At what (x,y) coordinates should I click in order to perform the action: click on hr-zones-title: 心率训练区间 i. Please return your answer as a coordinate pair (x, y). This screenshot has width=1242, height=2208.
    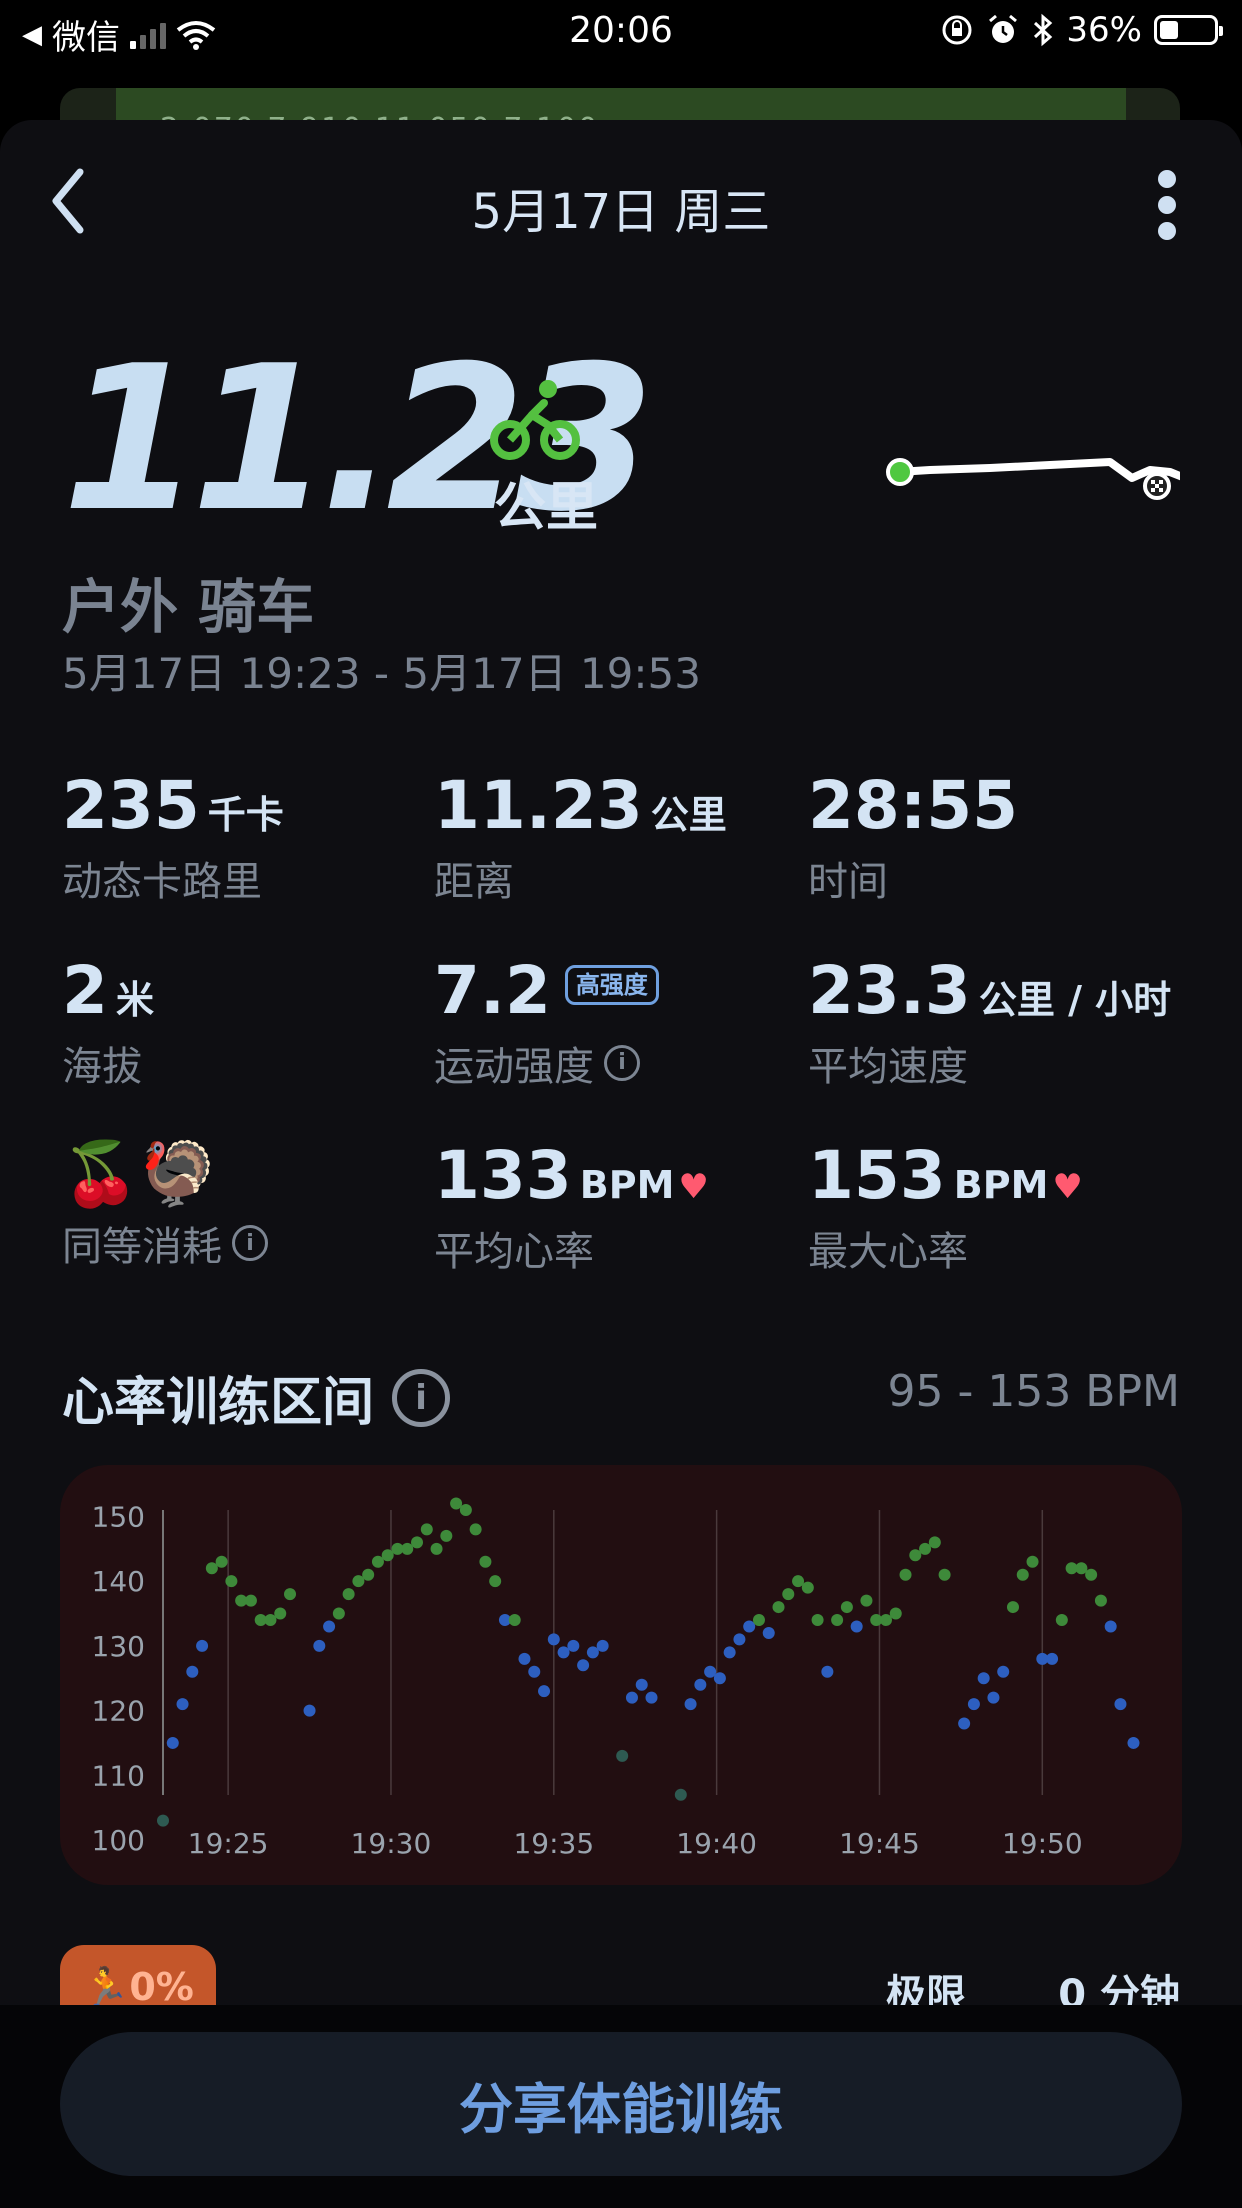
    Looking at the image, I should click on (256, 1397).